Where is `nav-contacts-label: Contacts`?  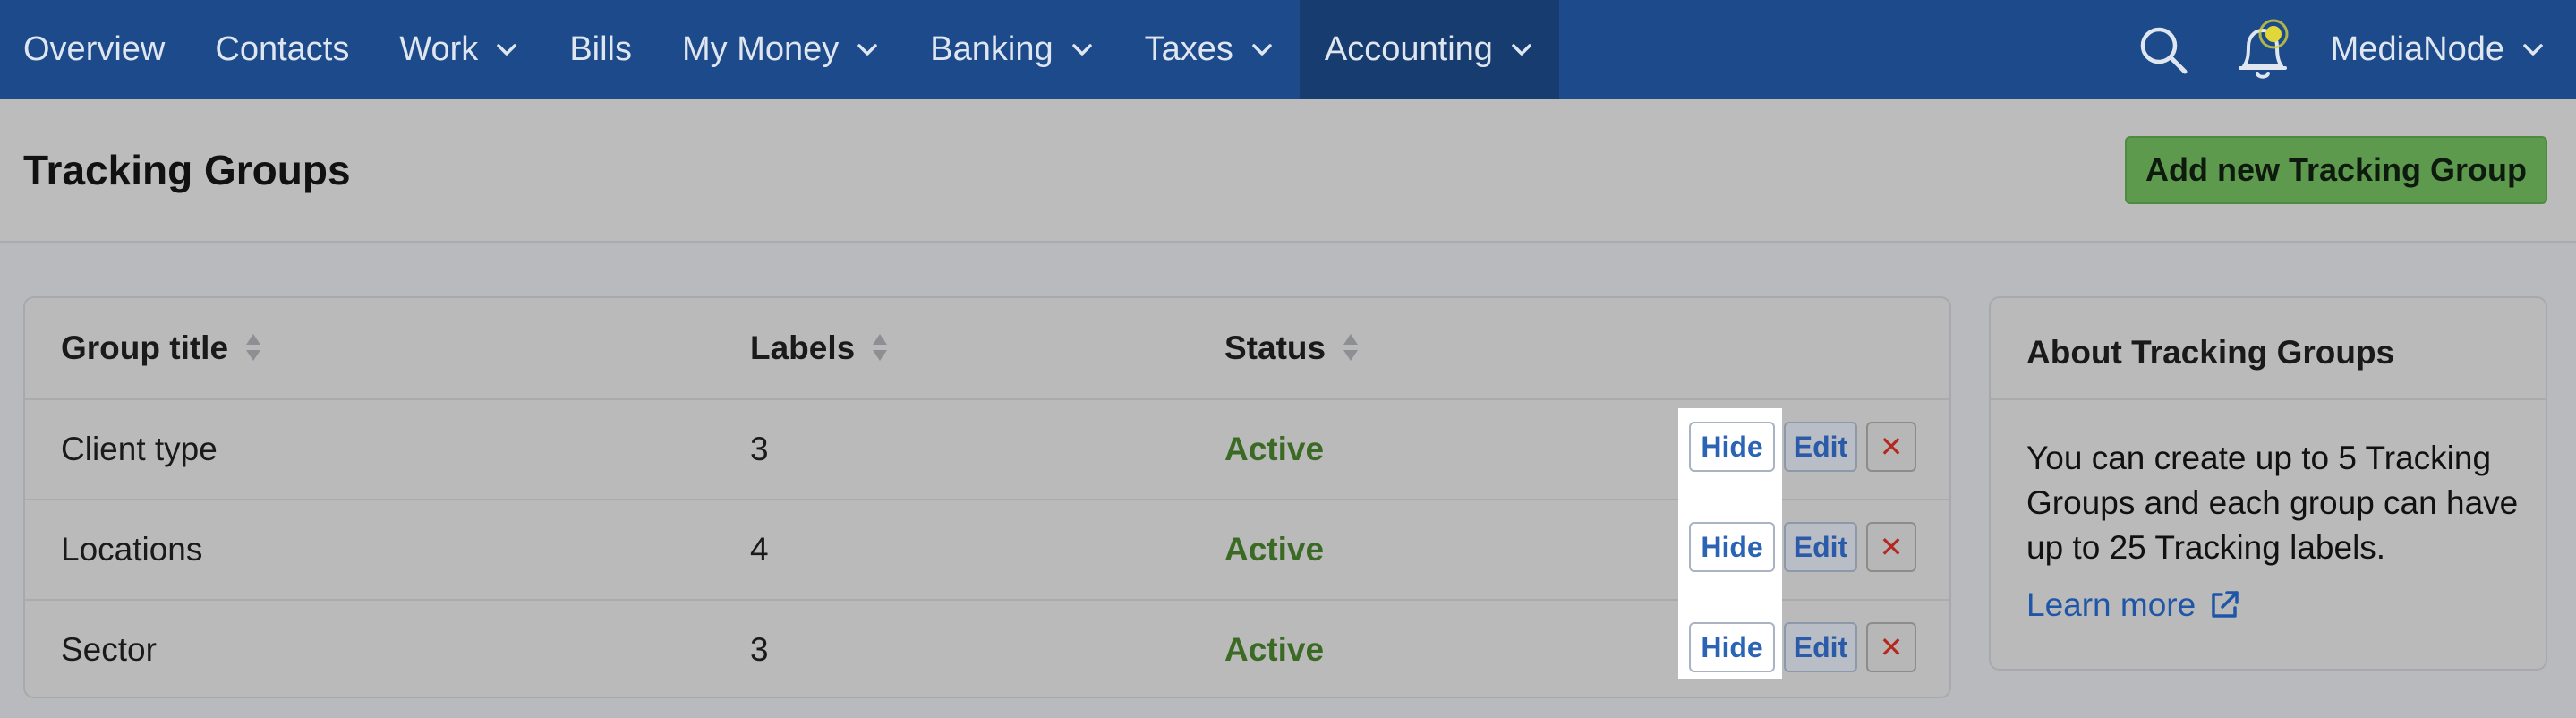
nav-contacts-label: Contacts is located at coordinates (282, 49).